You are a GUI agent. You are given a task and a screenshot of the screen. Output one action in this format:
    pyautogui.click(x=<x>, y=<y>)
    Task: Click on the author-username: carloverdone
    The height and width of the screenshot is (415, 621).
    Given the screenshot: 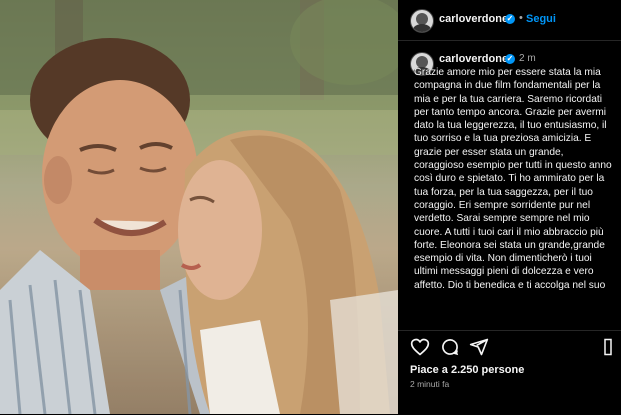 What is the action you would take?
    pyautogui.click(x=473, y=19)
    